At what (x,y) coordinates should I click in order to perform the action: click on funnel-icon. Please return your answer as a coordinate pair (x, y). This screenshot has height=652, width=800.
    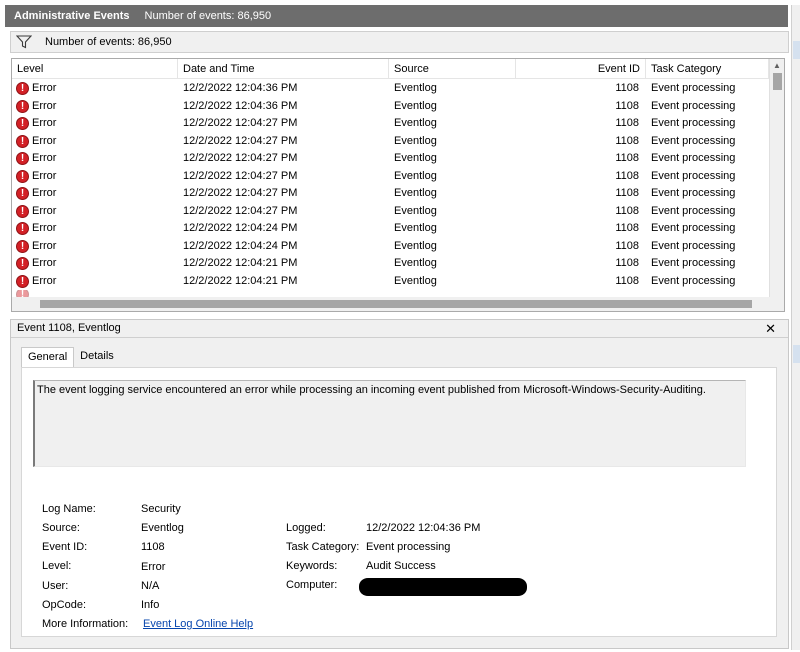
    Looking at the image, I should click on (24, 42).